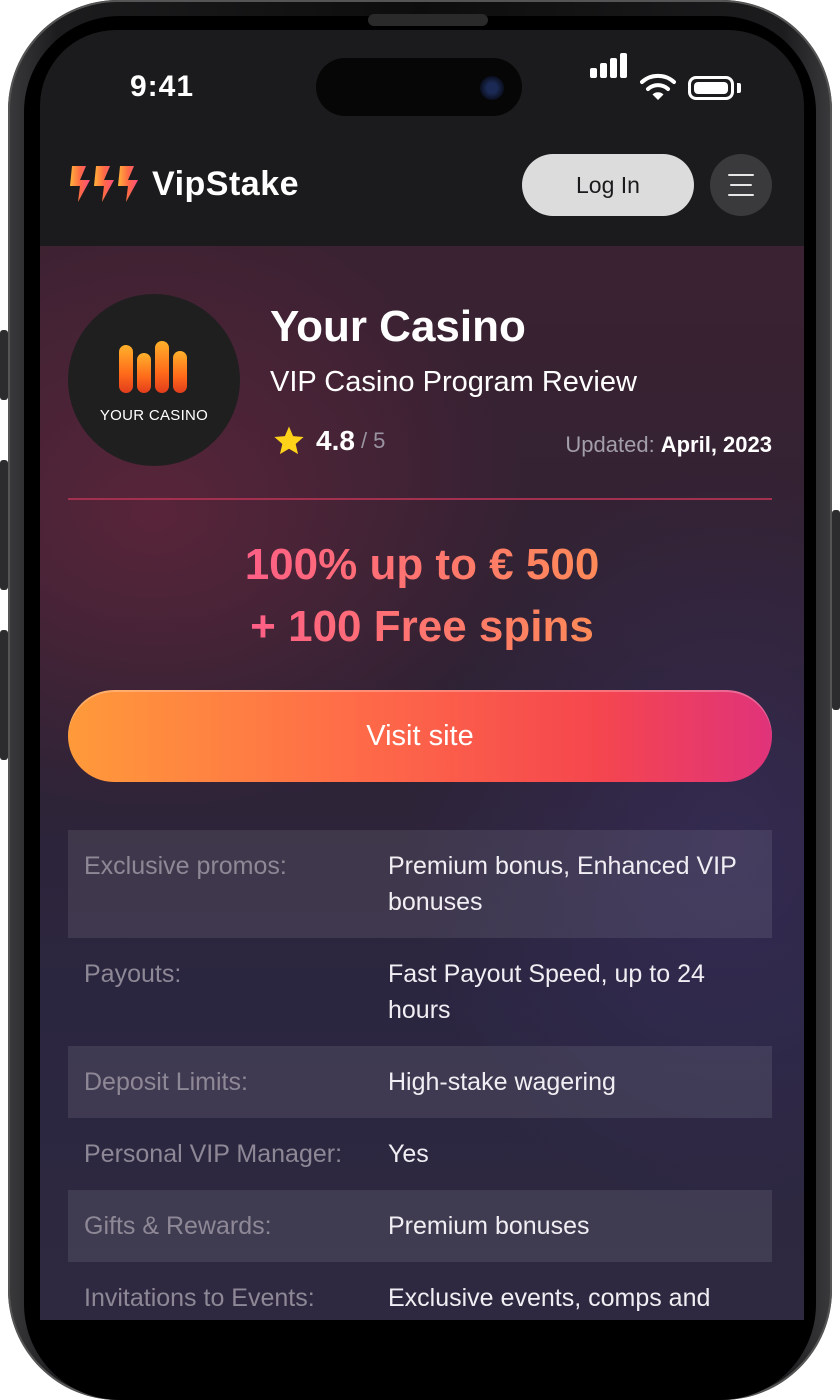 The width and height of the screenshot is (840, 1400). What do you see at coordinates (335, 440) in the screenshot?
I see `rating-value: 4.8` at bounding box center [335, 440].